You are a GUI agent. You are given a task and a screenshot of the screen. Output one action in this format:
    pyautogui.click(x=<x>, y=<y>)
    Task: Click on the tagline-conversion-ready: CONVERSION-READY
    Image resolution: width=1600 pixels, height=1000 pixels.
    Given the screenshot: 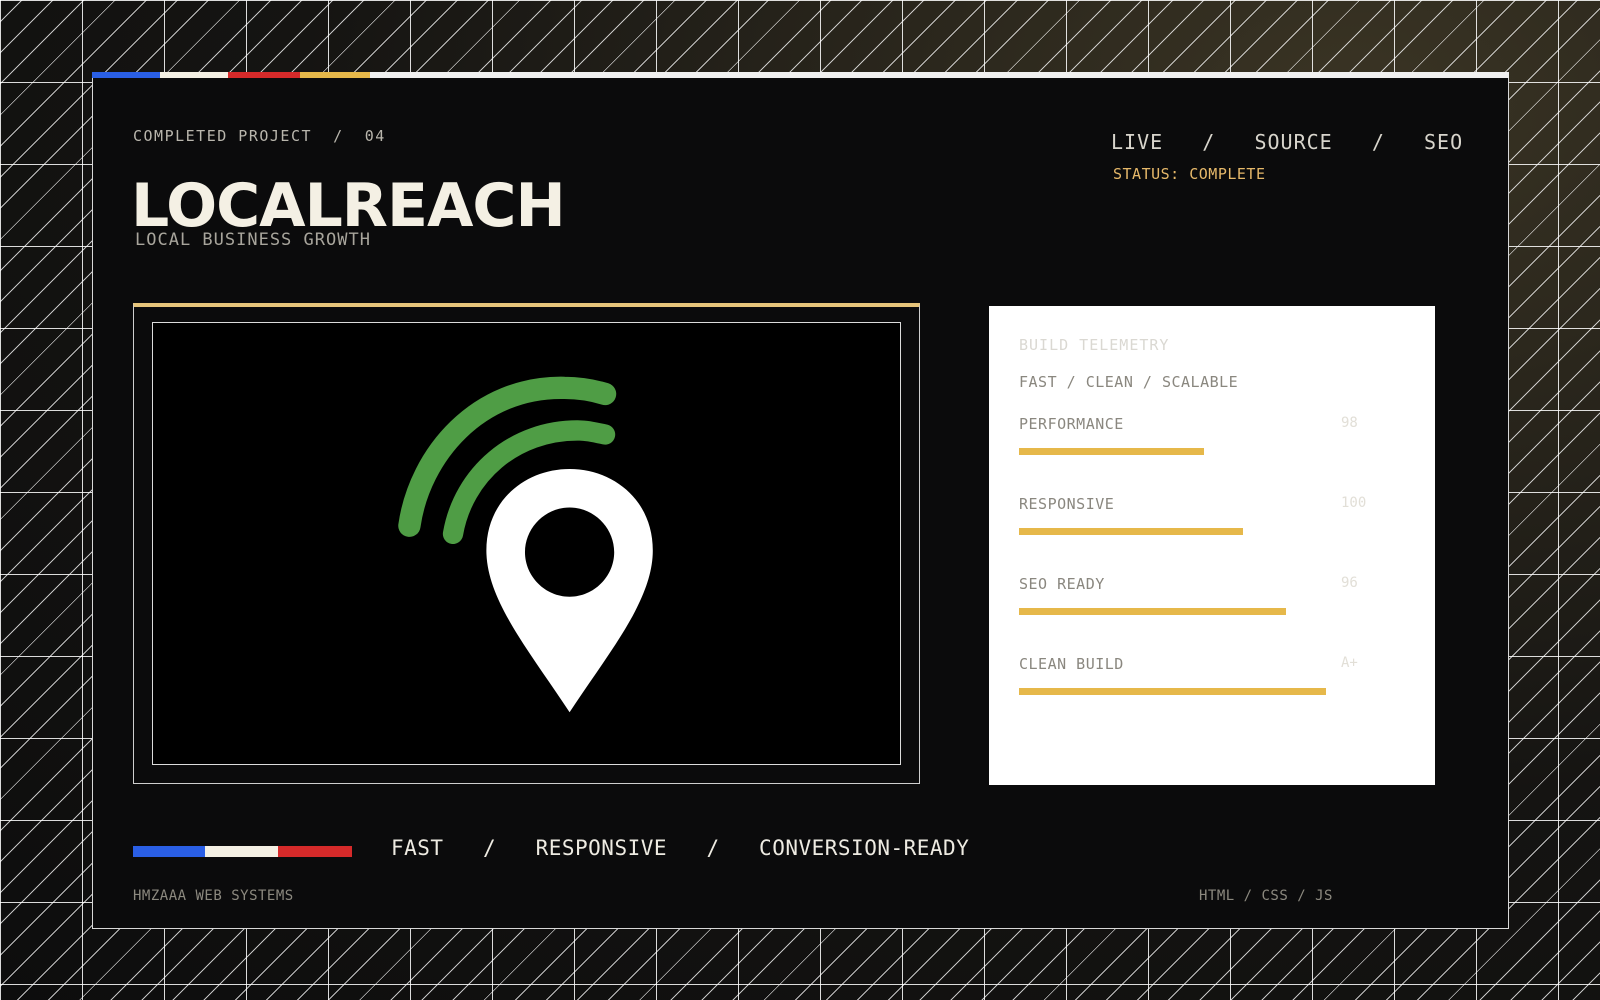 What is the action you would take?
    pyautogui.click(x=864, y=848)
    